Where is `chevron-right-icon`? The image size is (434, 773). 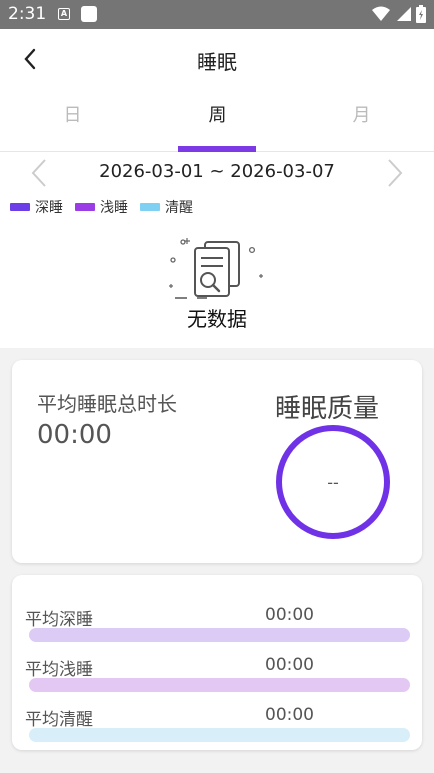
chevron-right-icon is located at coordinates (395, 173).